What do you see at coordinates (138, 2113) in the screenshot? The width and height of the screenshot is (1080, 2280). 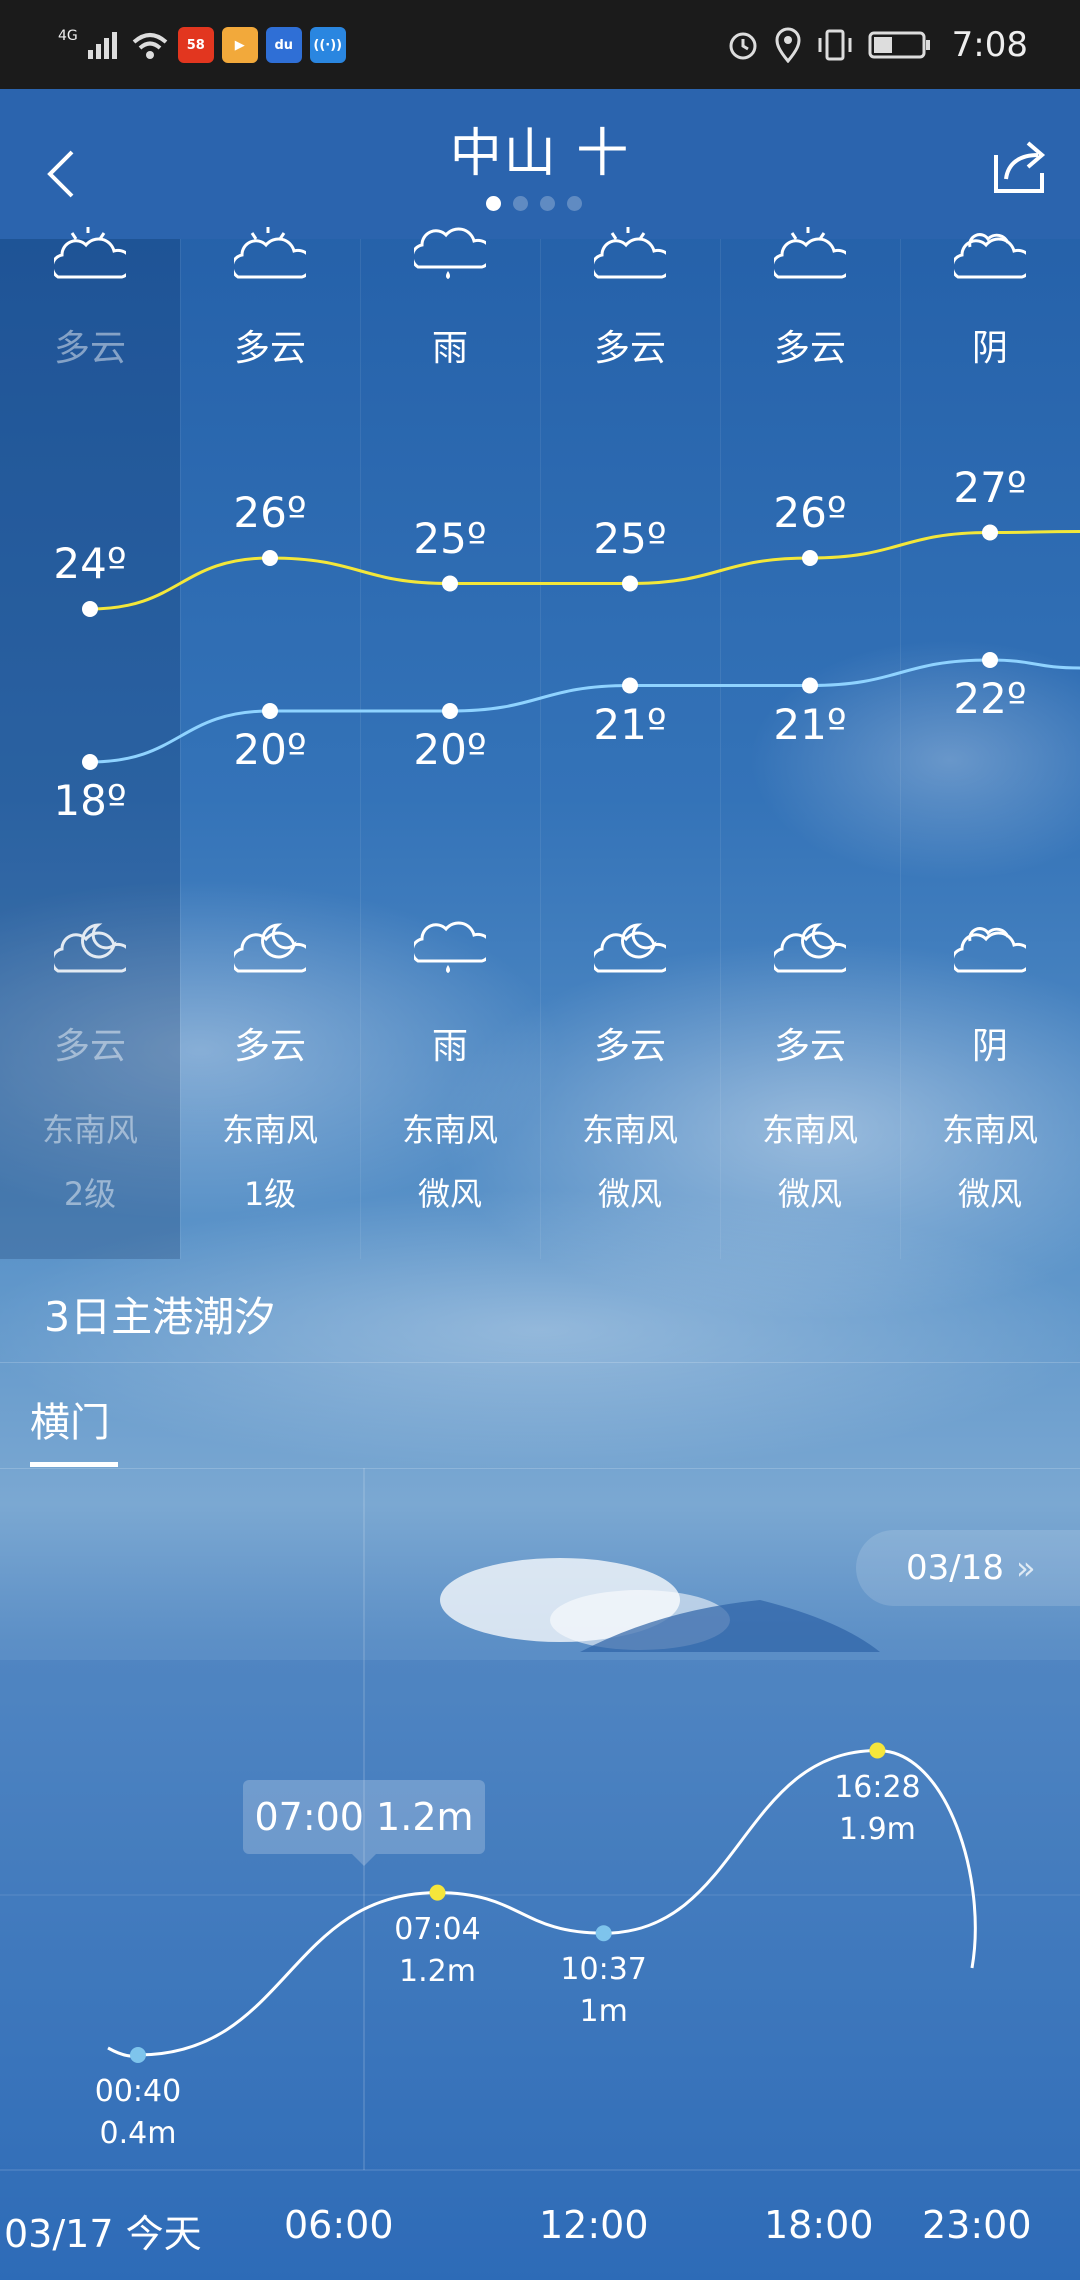 I see `tide-point-label: 00:40 0.4m` at bounding box center [138, 2113].